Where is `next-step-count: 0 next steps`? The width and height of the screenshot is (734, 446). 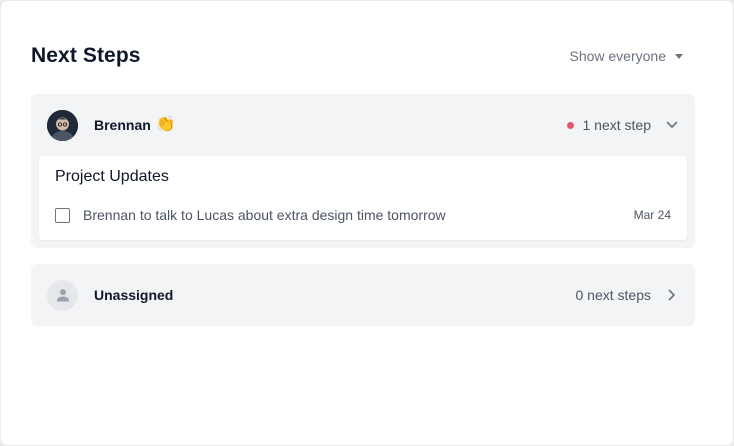 next-step-count: 0 next steps is located at coordinates (613, 295).